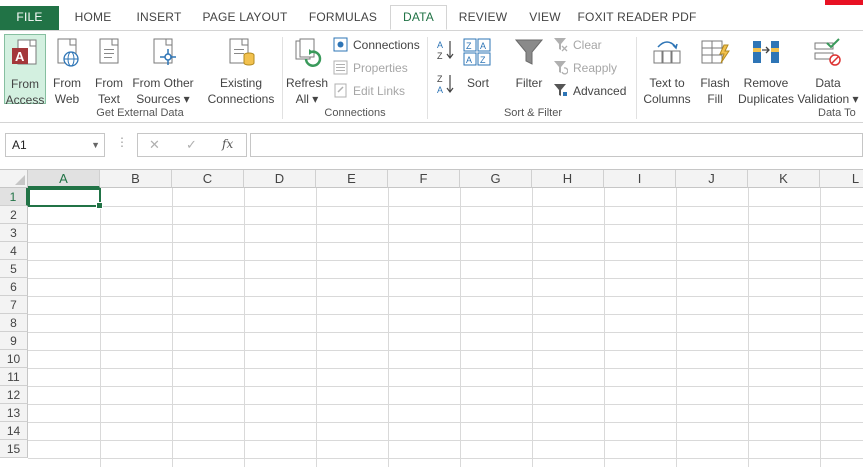 The height and width of the screenshot is (467, 863). I want to click on formula-input, so click(556, 145).